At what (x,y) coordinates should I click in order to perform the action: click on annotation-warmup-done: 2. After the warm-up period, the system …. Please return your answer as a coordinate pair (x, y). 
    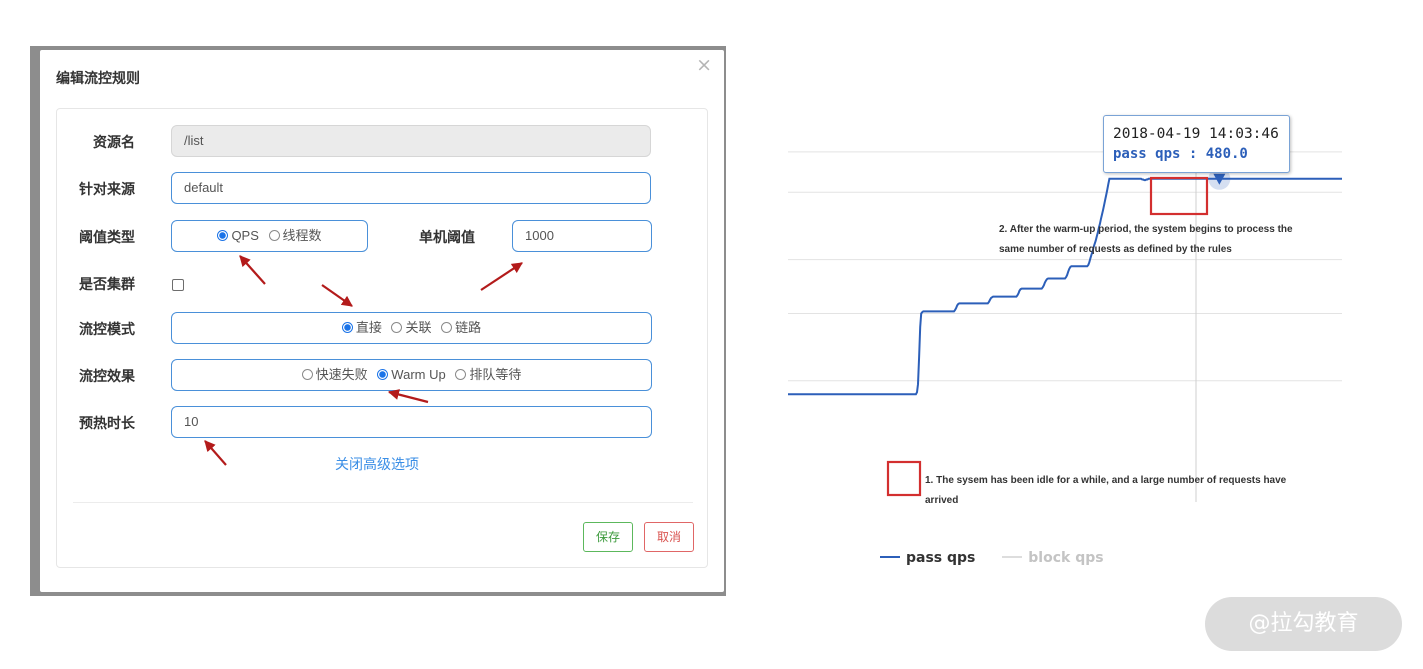
    Looking at the image, I should click on (1146, 240).